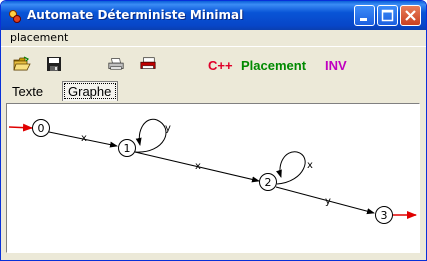 Image resolution: width=427 pixels, height=261 pixels. What do you see at coordinates (15, 16) in the screenshot?
I see `app-icon` at bounding box center [15, 16].